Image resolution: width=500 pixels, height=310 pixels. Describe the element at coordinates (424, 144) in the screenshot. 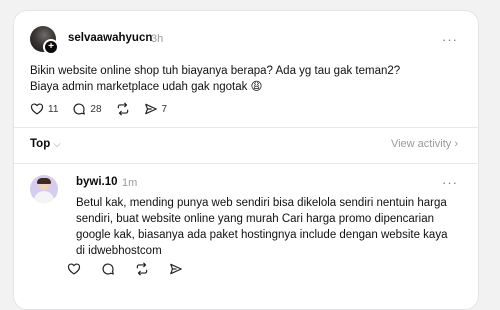

I see `view-activity-link: View activity ›` at that location.